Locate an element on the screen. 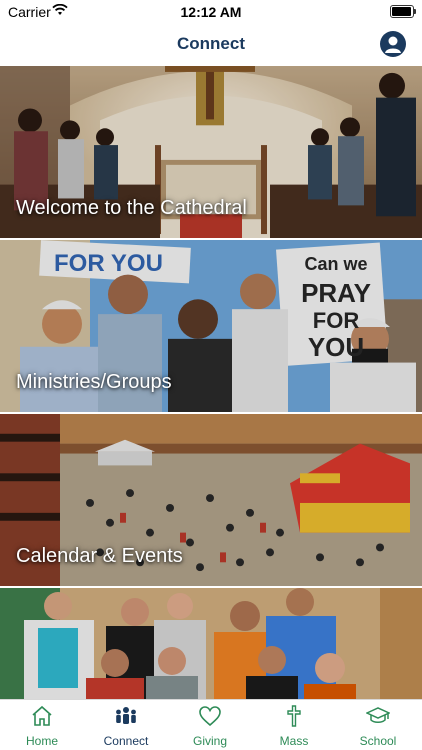 The height and width of the screenshot is (750, 422). tab-giving-label: Giving is located at coordinates (209, 741).